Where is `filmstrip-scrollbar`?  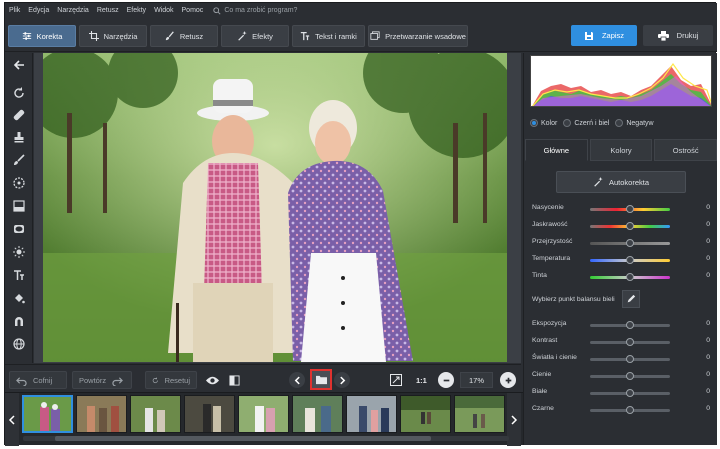
filmstrip-scrollbar is located at coordinates (266, 438).